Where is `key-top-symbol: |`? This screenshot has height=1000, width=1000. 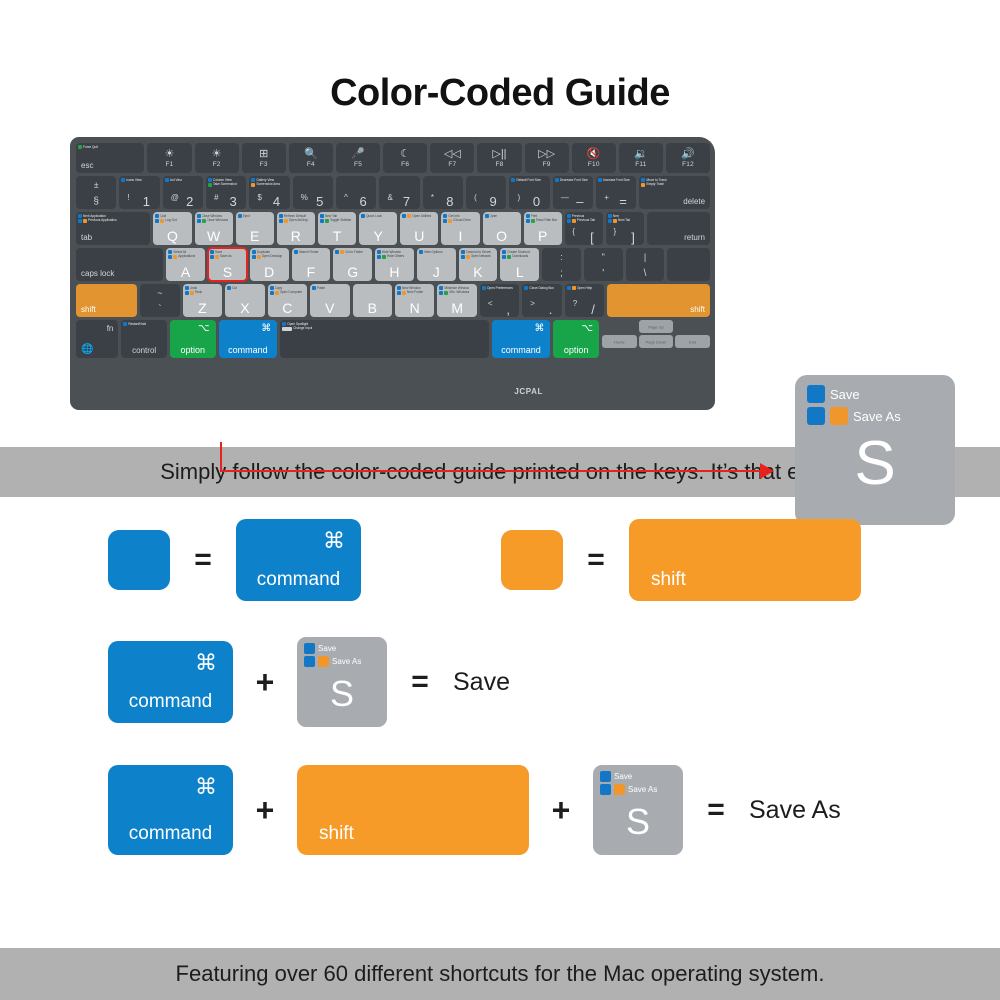
key-top-symbol: | is located at coordinates (645, 257).